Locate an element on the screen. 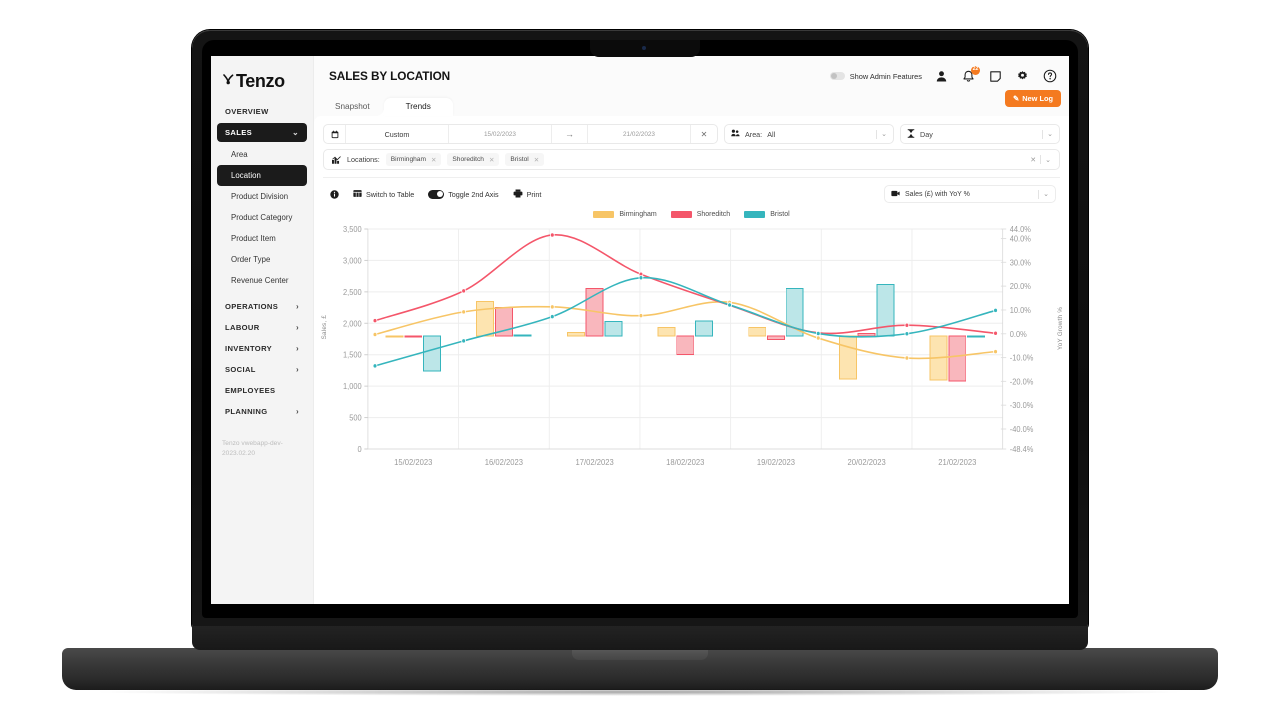 This screenshot has height=720, width=1280. locations-controls: ✕ ⌄ is located at coordinates (1040, 159).